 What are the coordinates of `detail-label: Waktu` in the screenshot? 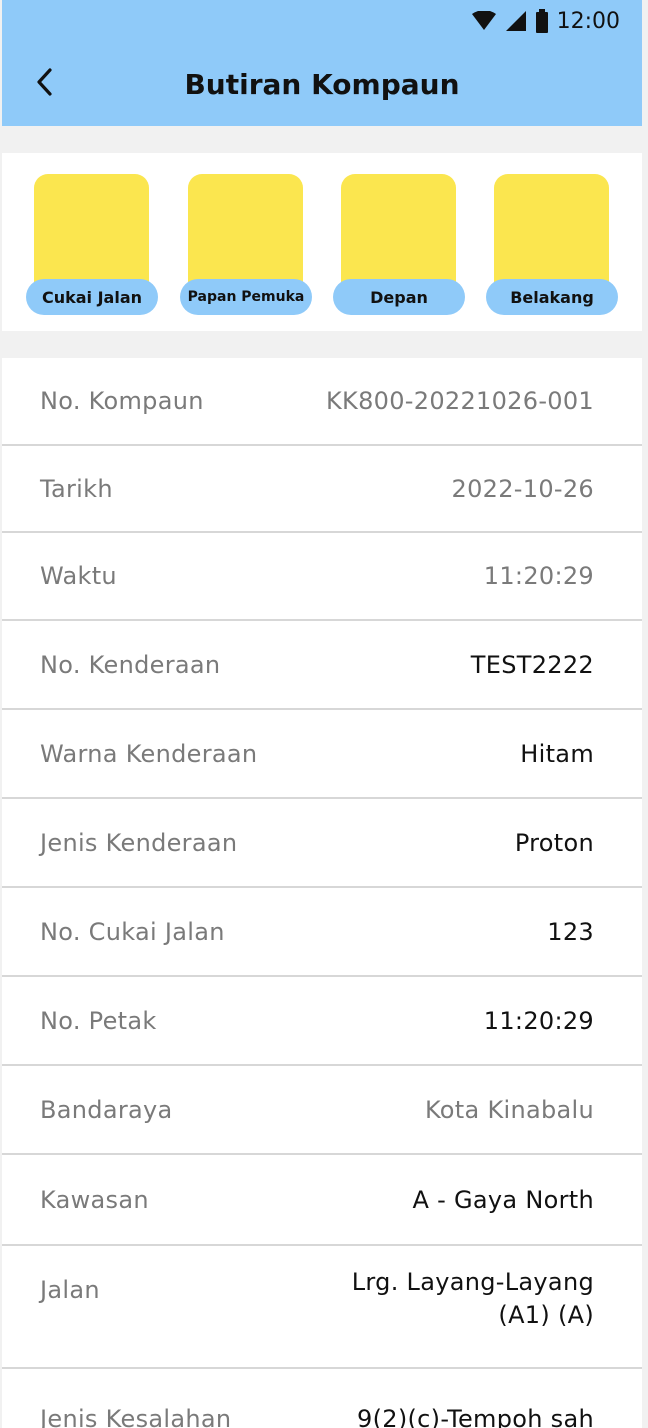 It's located at (78, 576).